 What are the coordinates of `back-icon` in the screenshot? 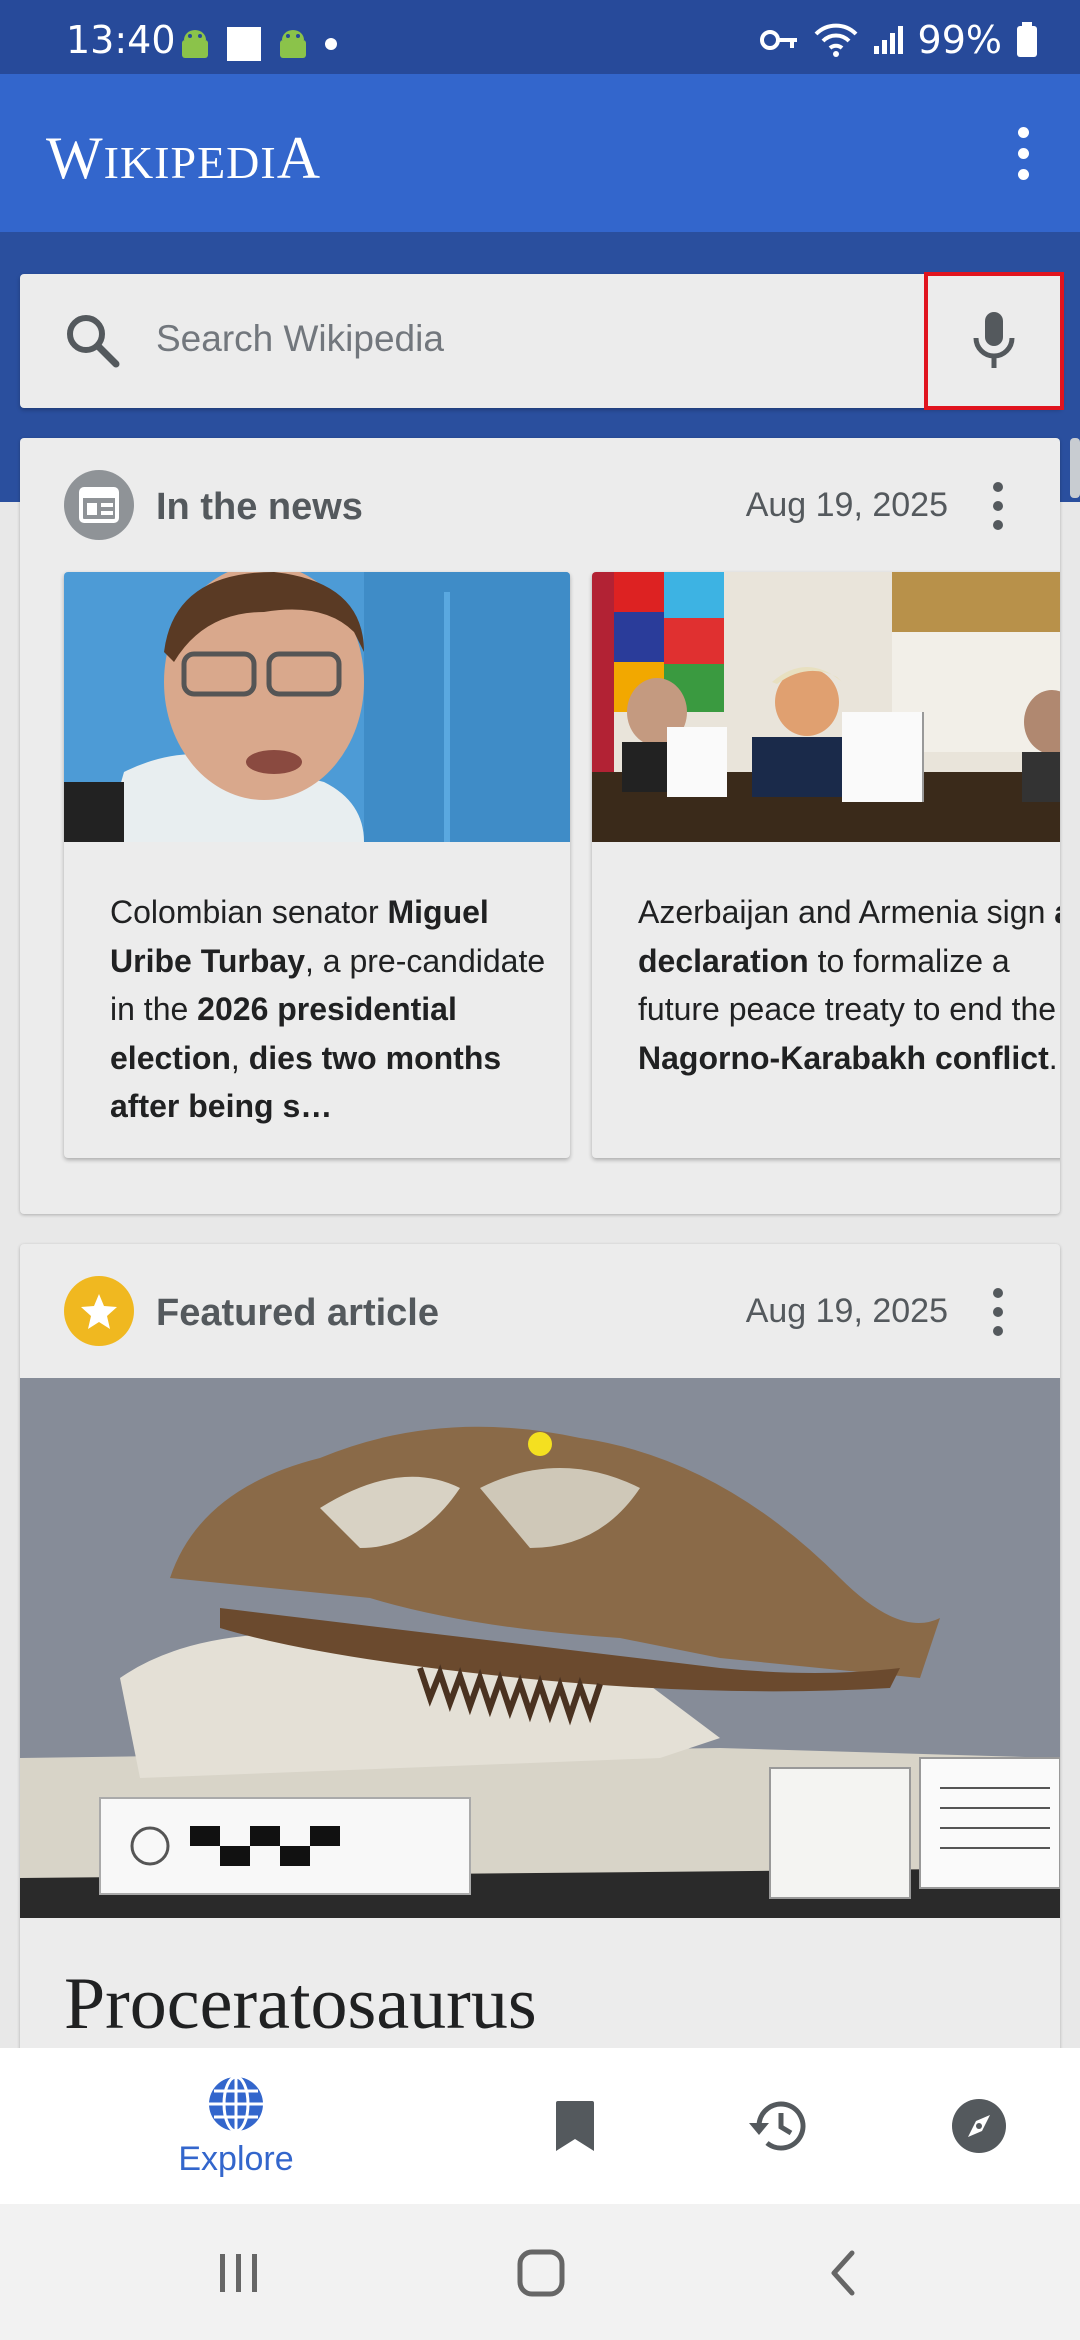 It's located at (843, 2273).